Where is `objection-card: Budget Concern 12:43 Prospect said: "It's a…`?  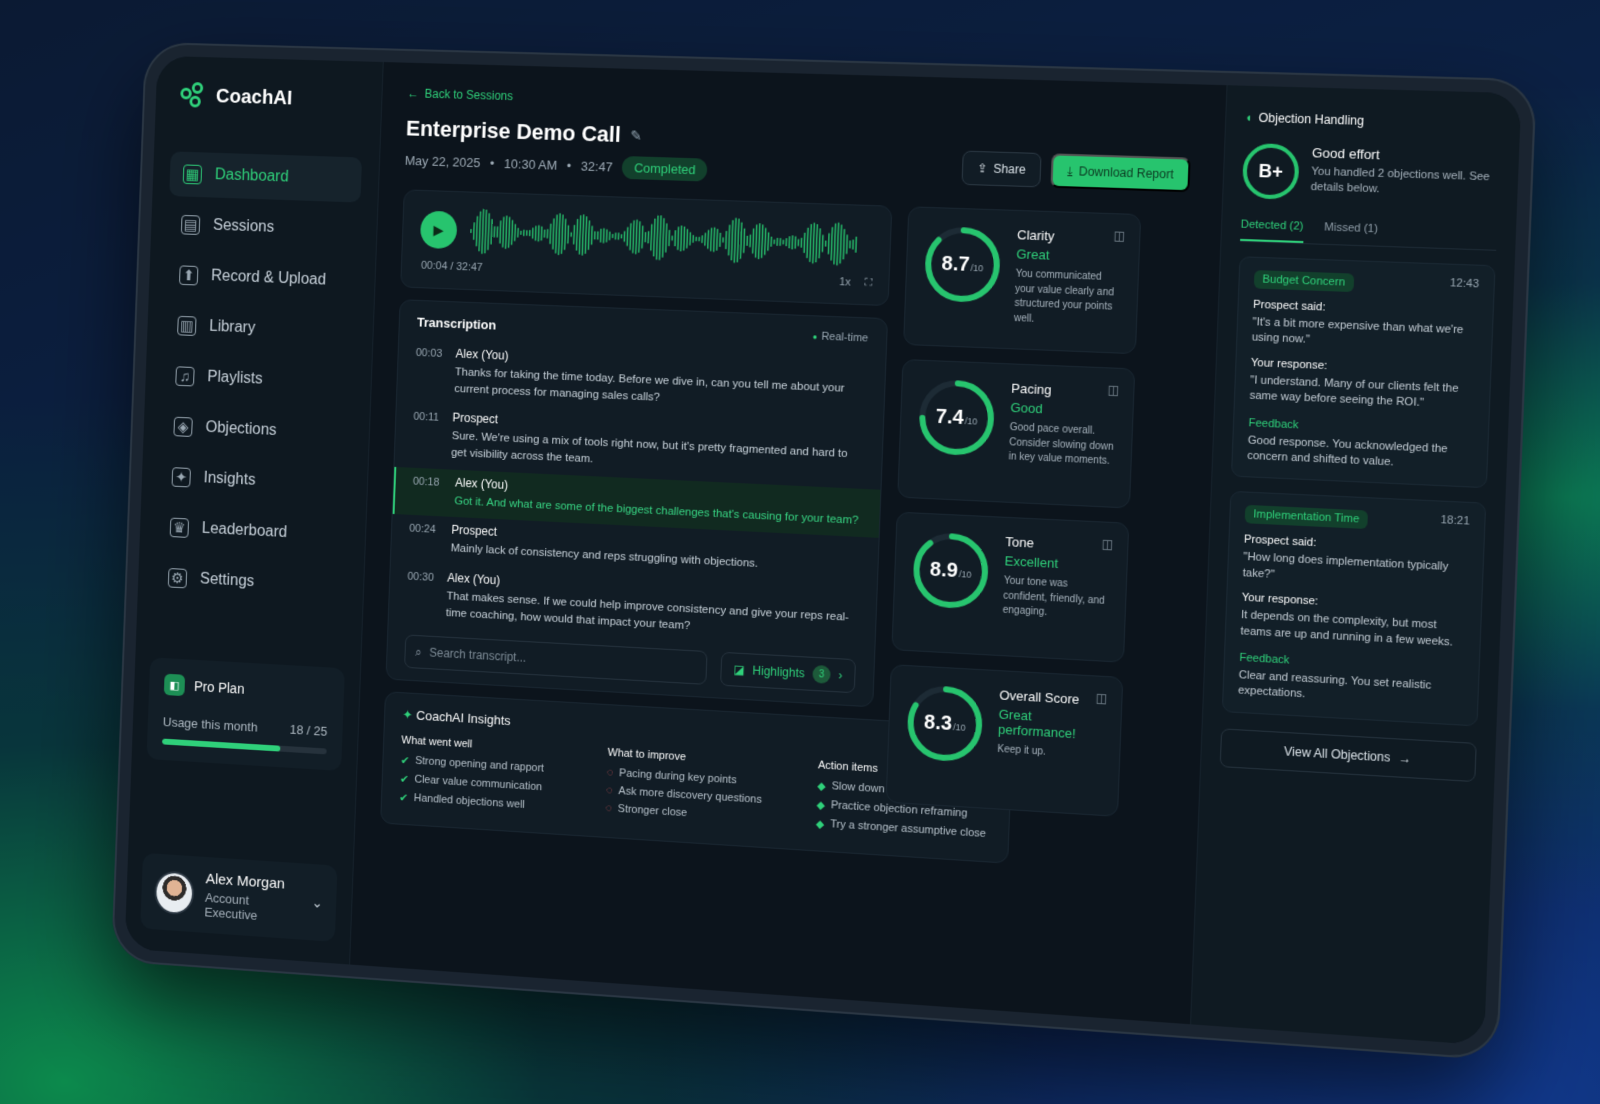
objection-card: Budget Concern 12:43 Prospect said: "It's a… is located at coordinates (1363, 372).